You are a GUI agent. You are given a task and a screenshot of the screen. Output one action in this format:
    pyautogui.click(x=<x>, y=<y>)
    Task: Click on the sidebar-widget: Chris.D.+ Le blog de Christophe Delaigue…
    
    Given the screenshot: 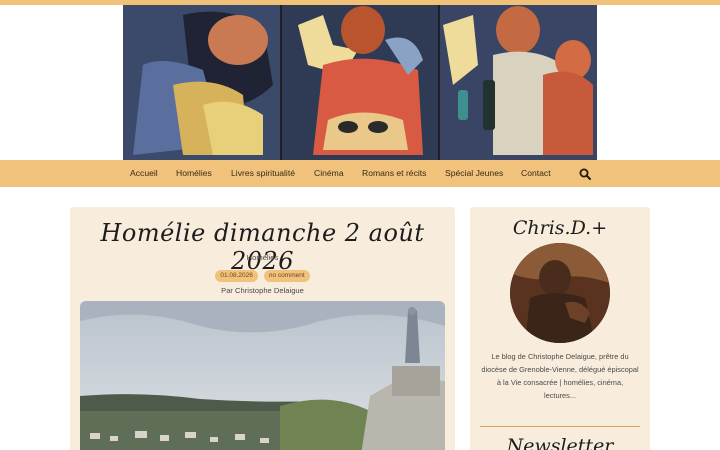 What is the action you would take?
    pyautogui.click(x=560, y=328)
    